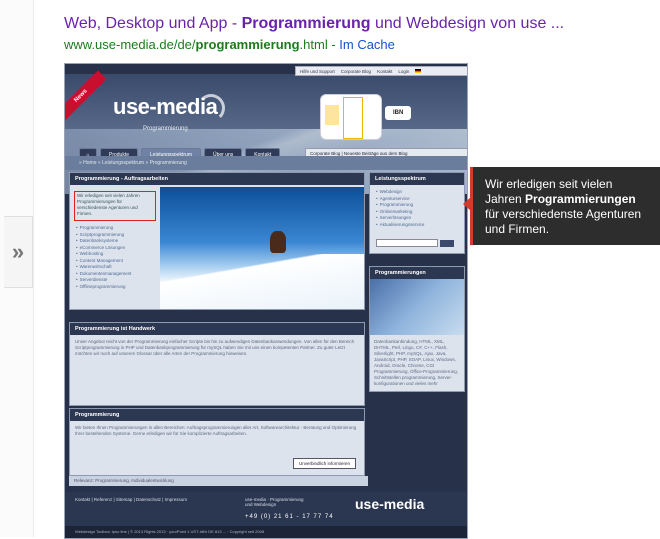 The height and width of the screenshot is (539, 660). I want to click on inform-button: Unverbindlich informieren, so click(324, 463).